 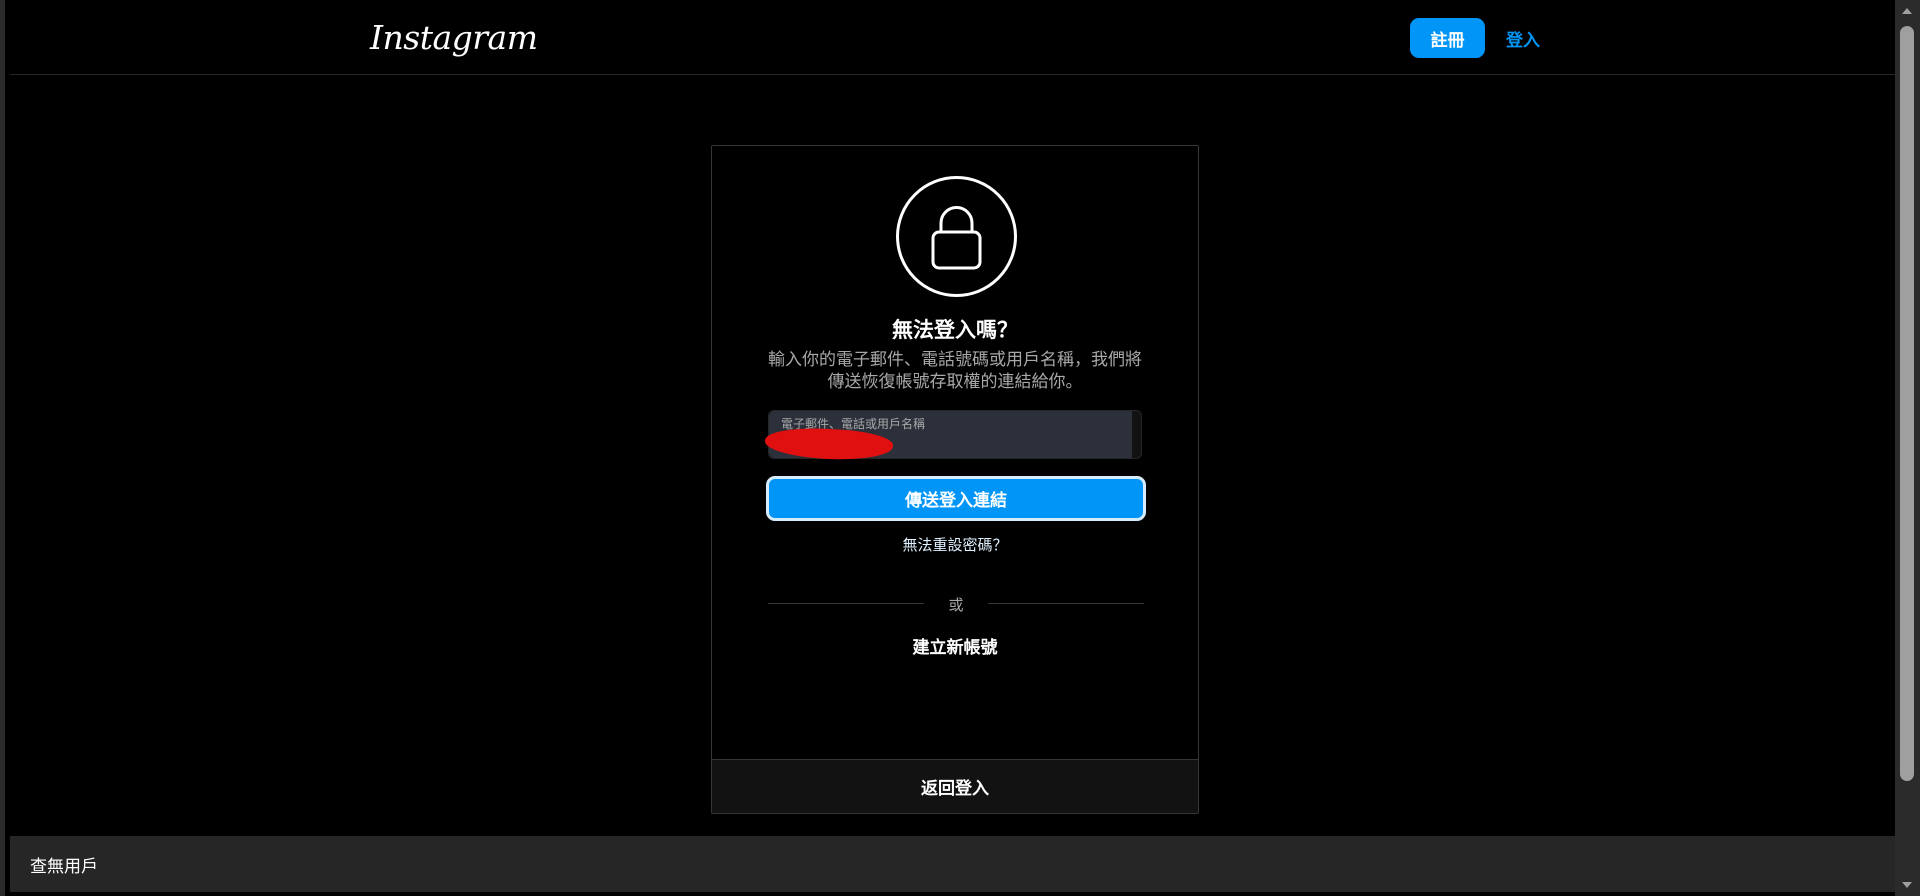 What do you see at coordinates (955, 37) in the screenshot?
I see `top-nav: Instagram 註冊 登入` at bounding box center [955, 37].